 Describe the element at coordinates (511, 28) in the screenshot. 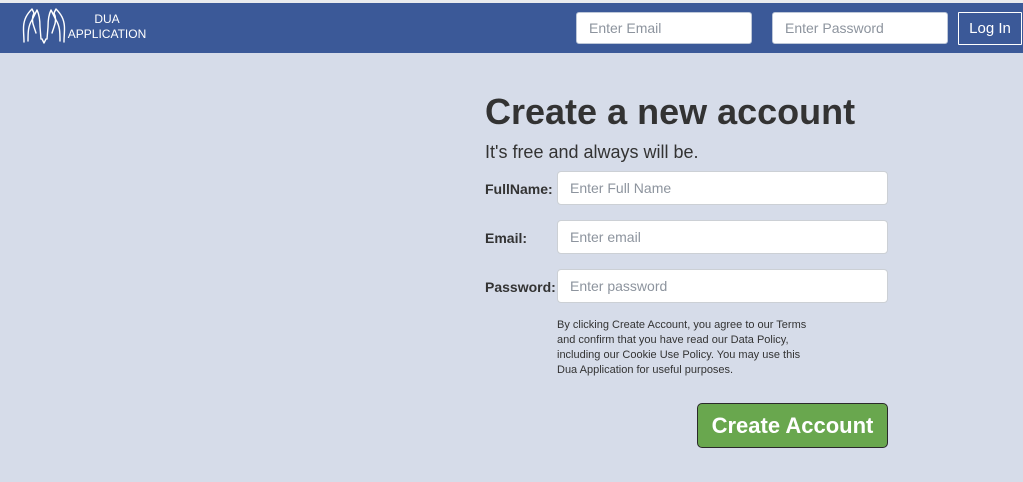

I see `header-bar: DUA APPLICATION Log In` at that location.